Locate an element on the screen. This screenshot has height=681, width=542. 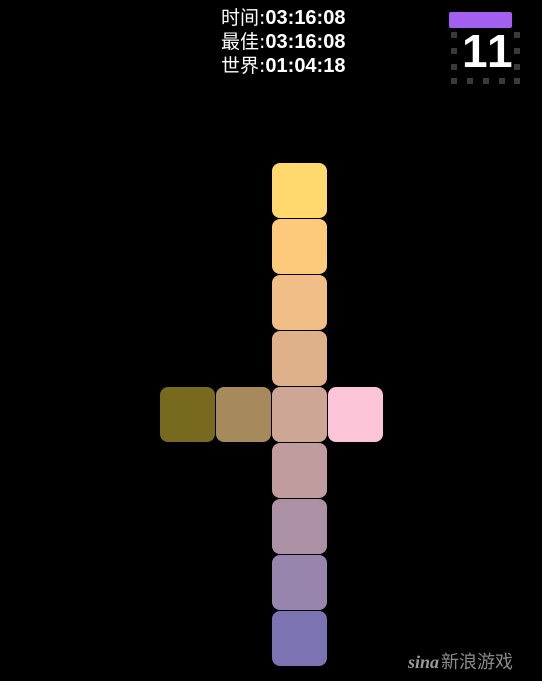
world-record-value: 01:04:18 is located at coordinates (305, 66).